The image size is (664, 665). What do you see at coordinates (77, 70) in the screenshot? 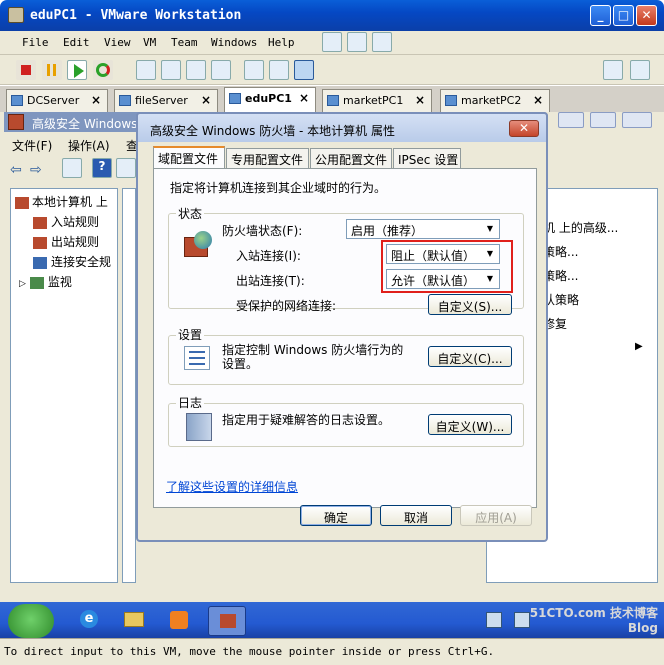
I see `play-icon` at bounding box center [77, 70].